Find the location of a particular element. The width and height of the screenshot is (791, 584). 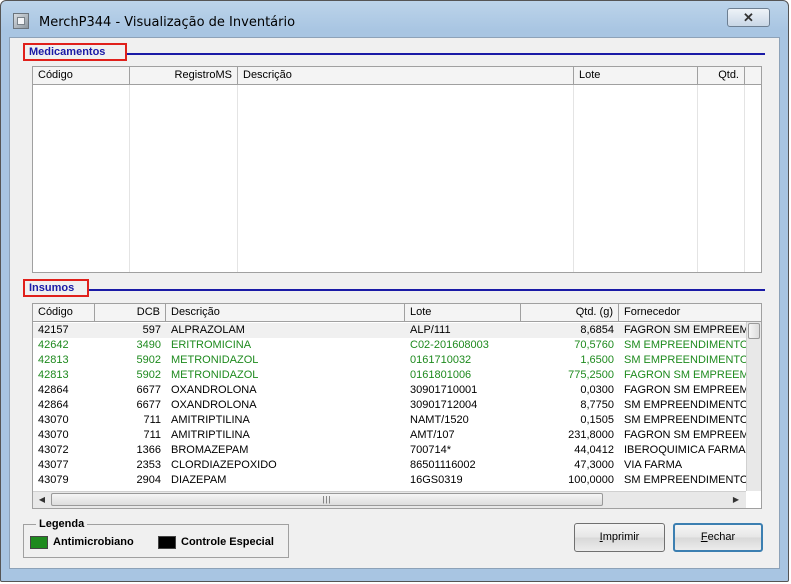

cell-lote: ALP/111 is located at coordinates (430, 330).